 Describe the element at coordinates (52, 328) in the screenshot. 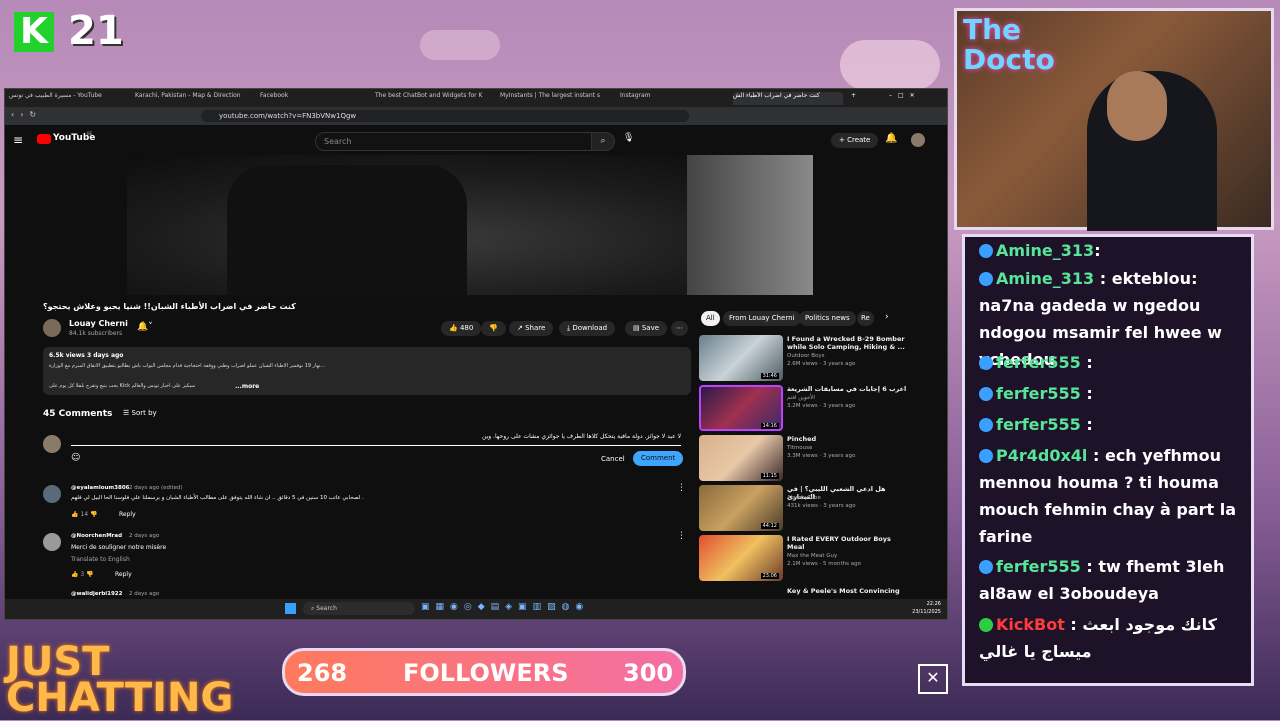

I see `channel-avatar` at that location.